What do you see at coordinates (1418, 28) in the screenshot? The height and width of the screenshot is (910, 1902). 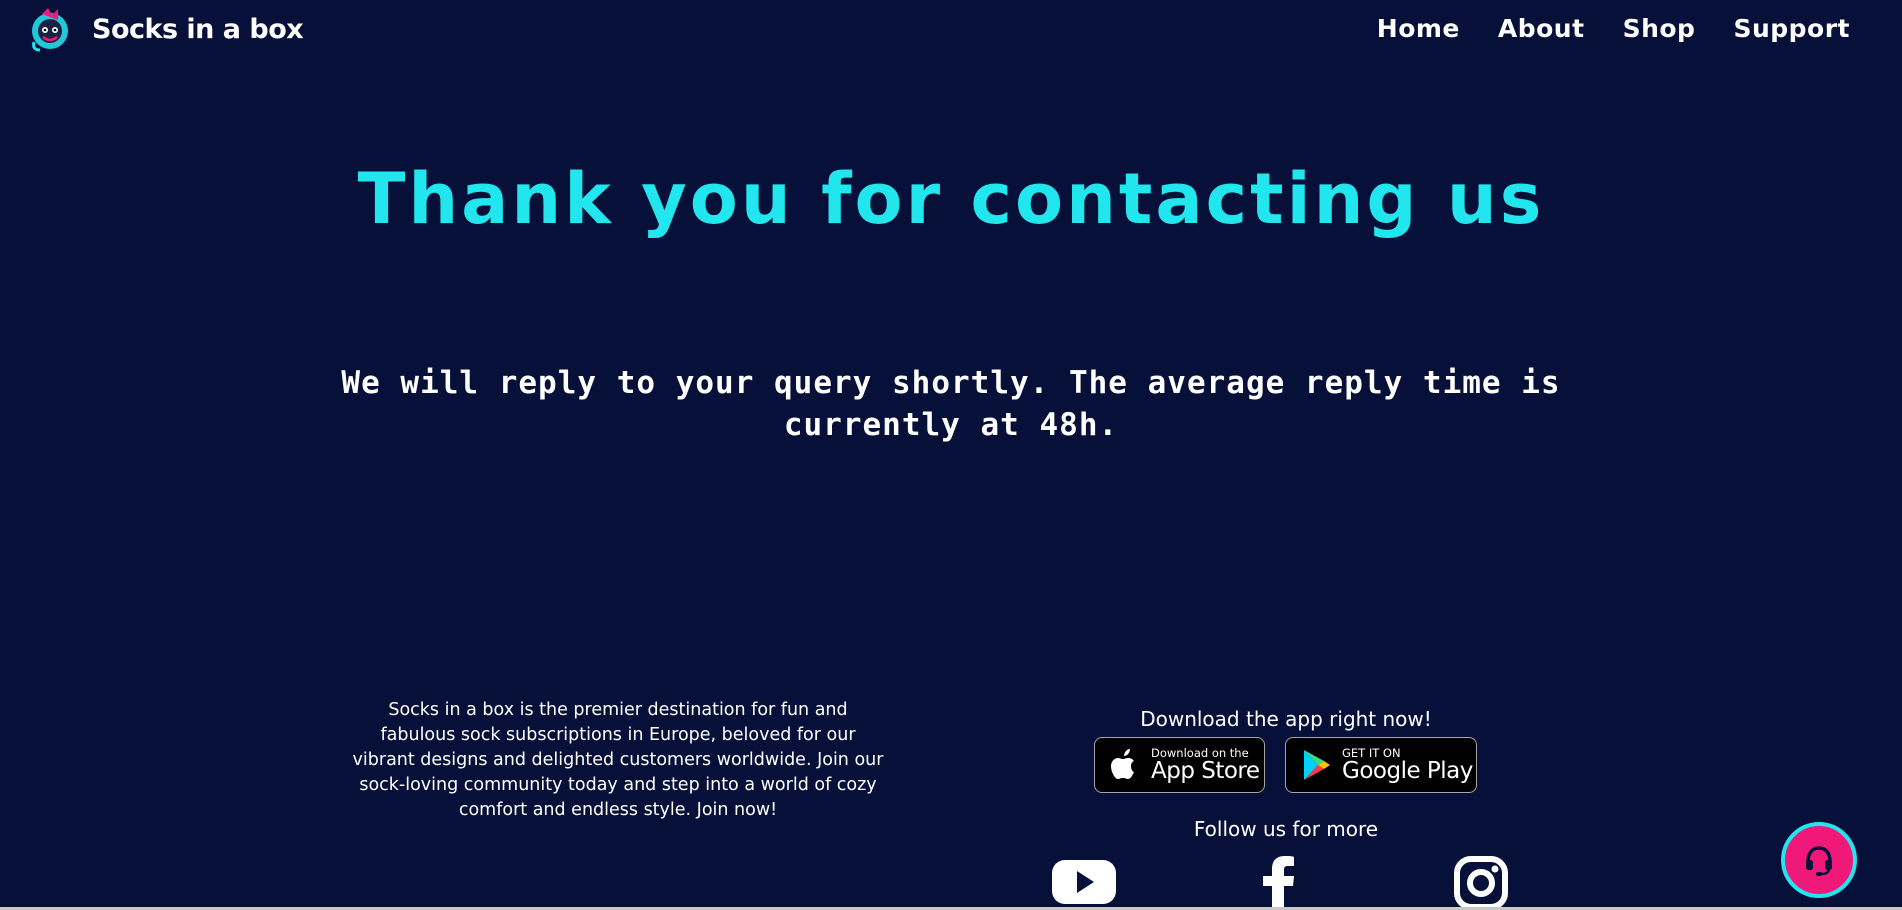 I see `nav-home-link: Home` at bounding box center [1418, 28].